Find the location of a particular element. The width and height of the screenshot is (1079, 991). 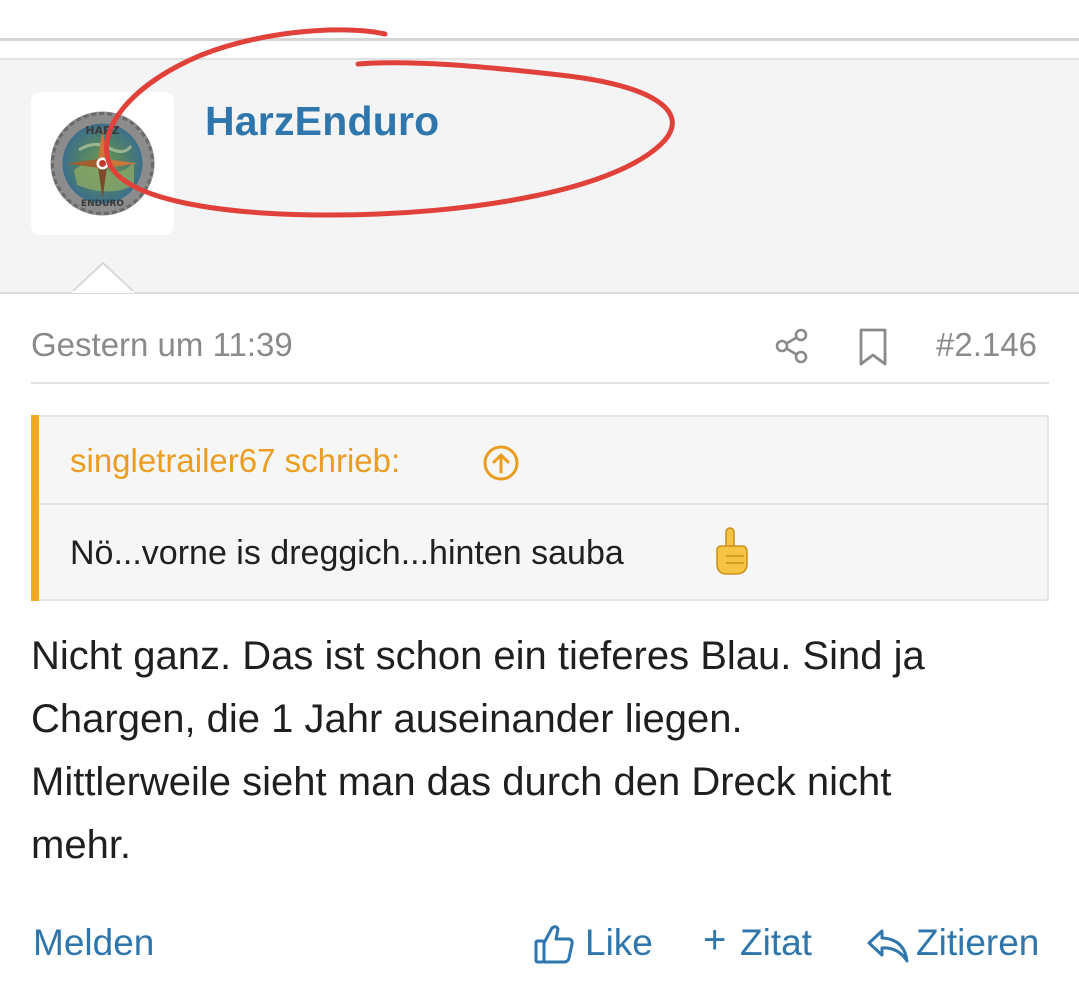

avatar-text-bottom: ENDURO is located at coordinates (102, 204).